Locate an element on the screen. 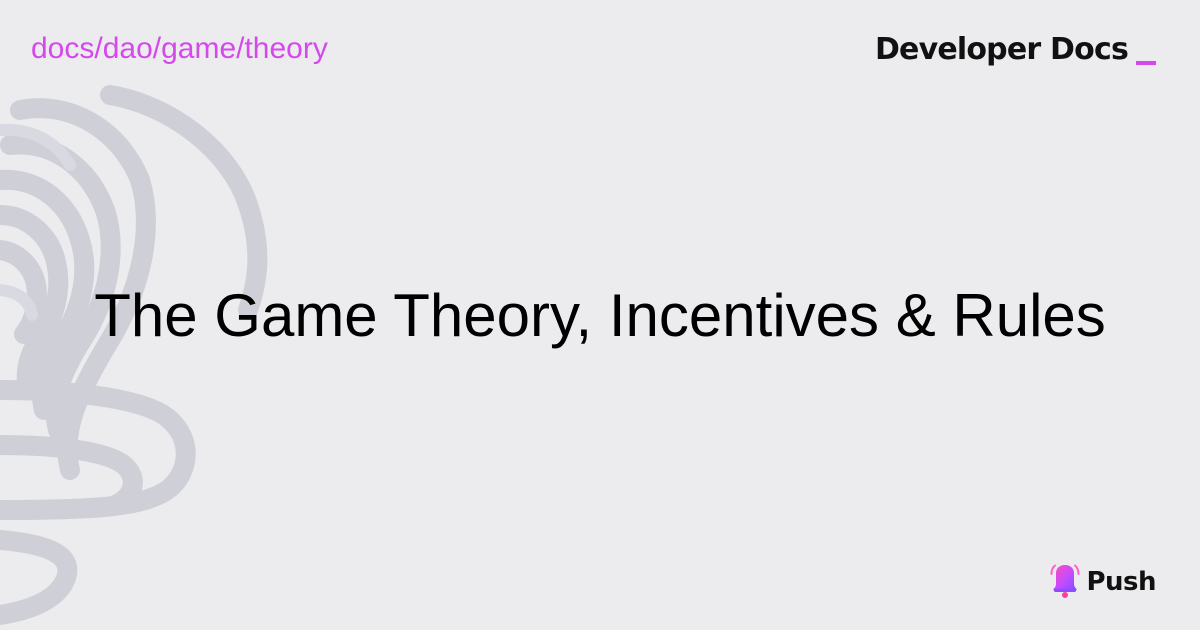 This screenshot has height=630, width=1200. breadcrumb: docs/dao/game/theory is located at coordinates (179, 49).